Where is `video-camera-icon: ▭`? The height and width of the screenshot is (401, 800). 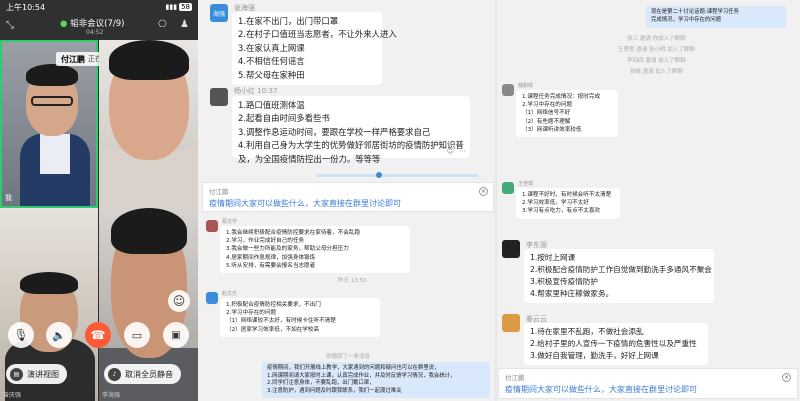
video-camera-icon: ▭ is located at coordinates (137, 335).